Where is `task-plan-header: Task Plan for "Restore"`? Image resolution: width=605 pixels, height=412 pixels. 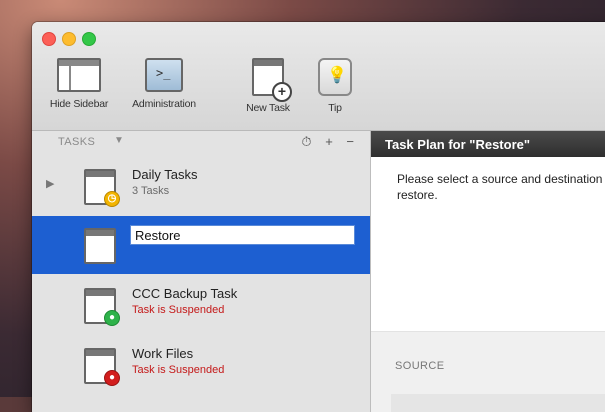
task-plan-header: Task Plan for "Restore" is located at coordinates (488, 144).